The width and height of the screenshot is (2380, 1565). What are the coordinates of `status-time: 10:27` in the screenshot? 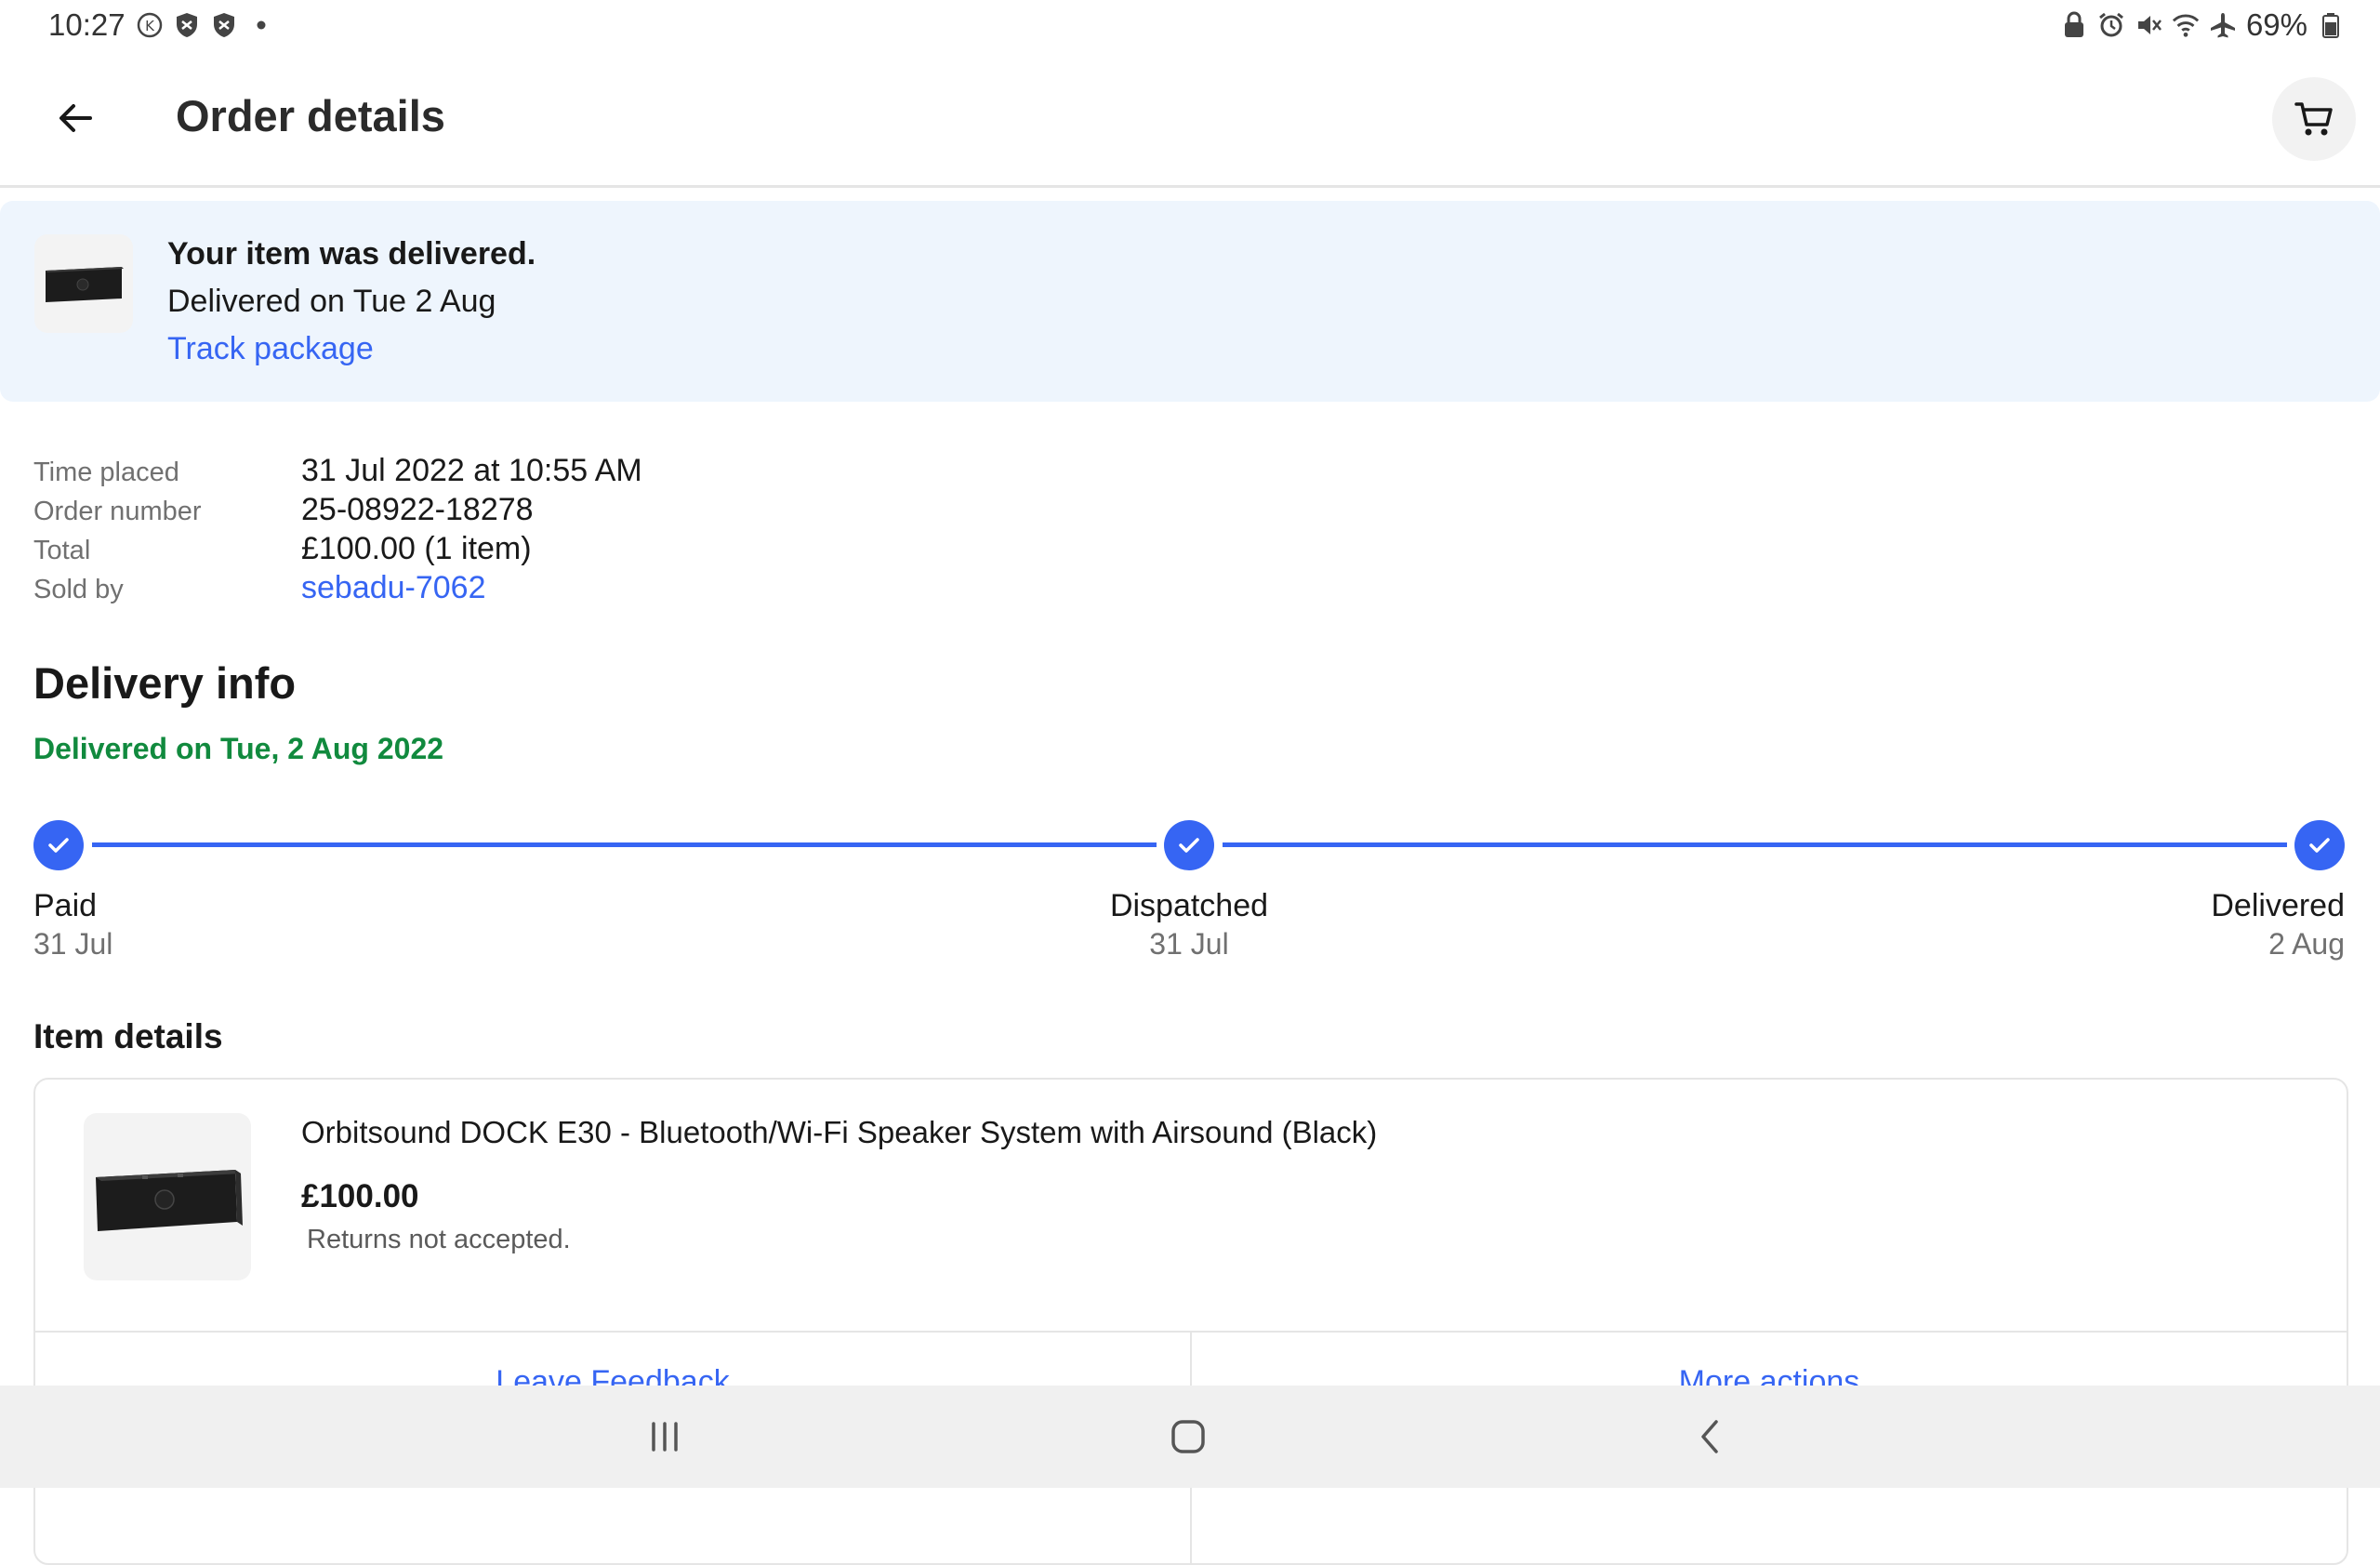 It's located at (87, 24).